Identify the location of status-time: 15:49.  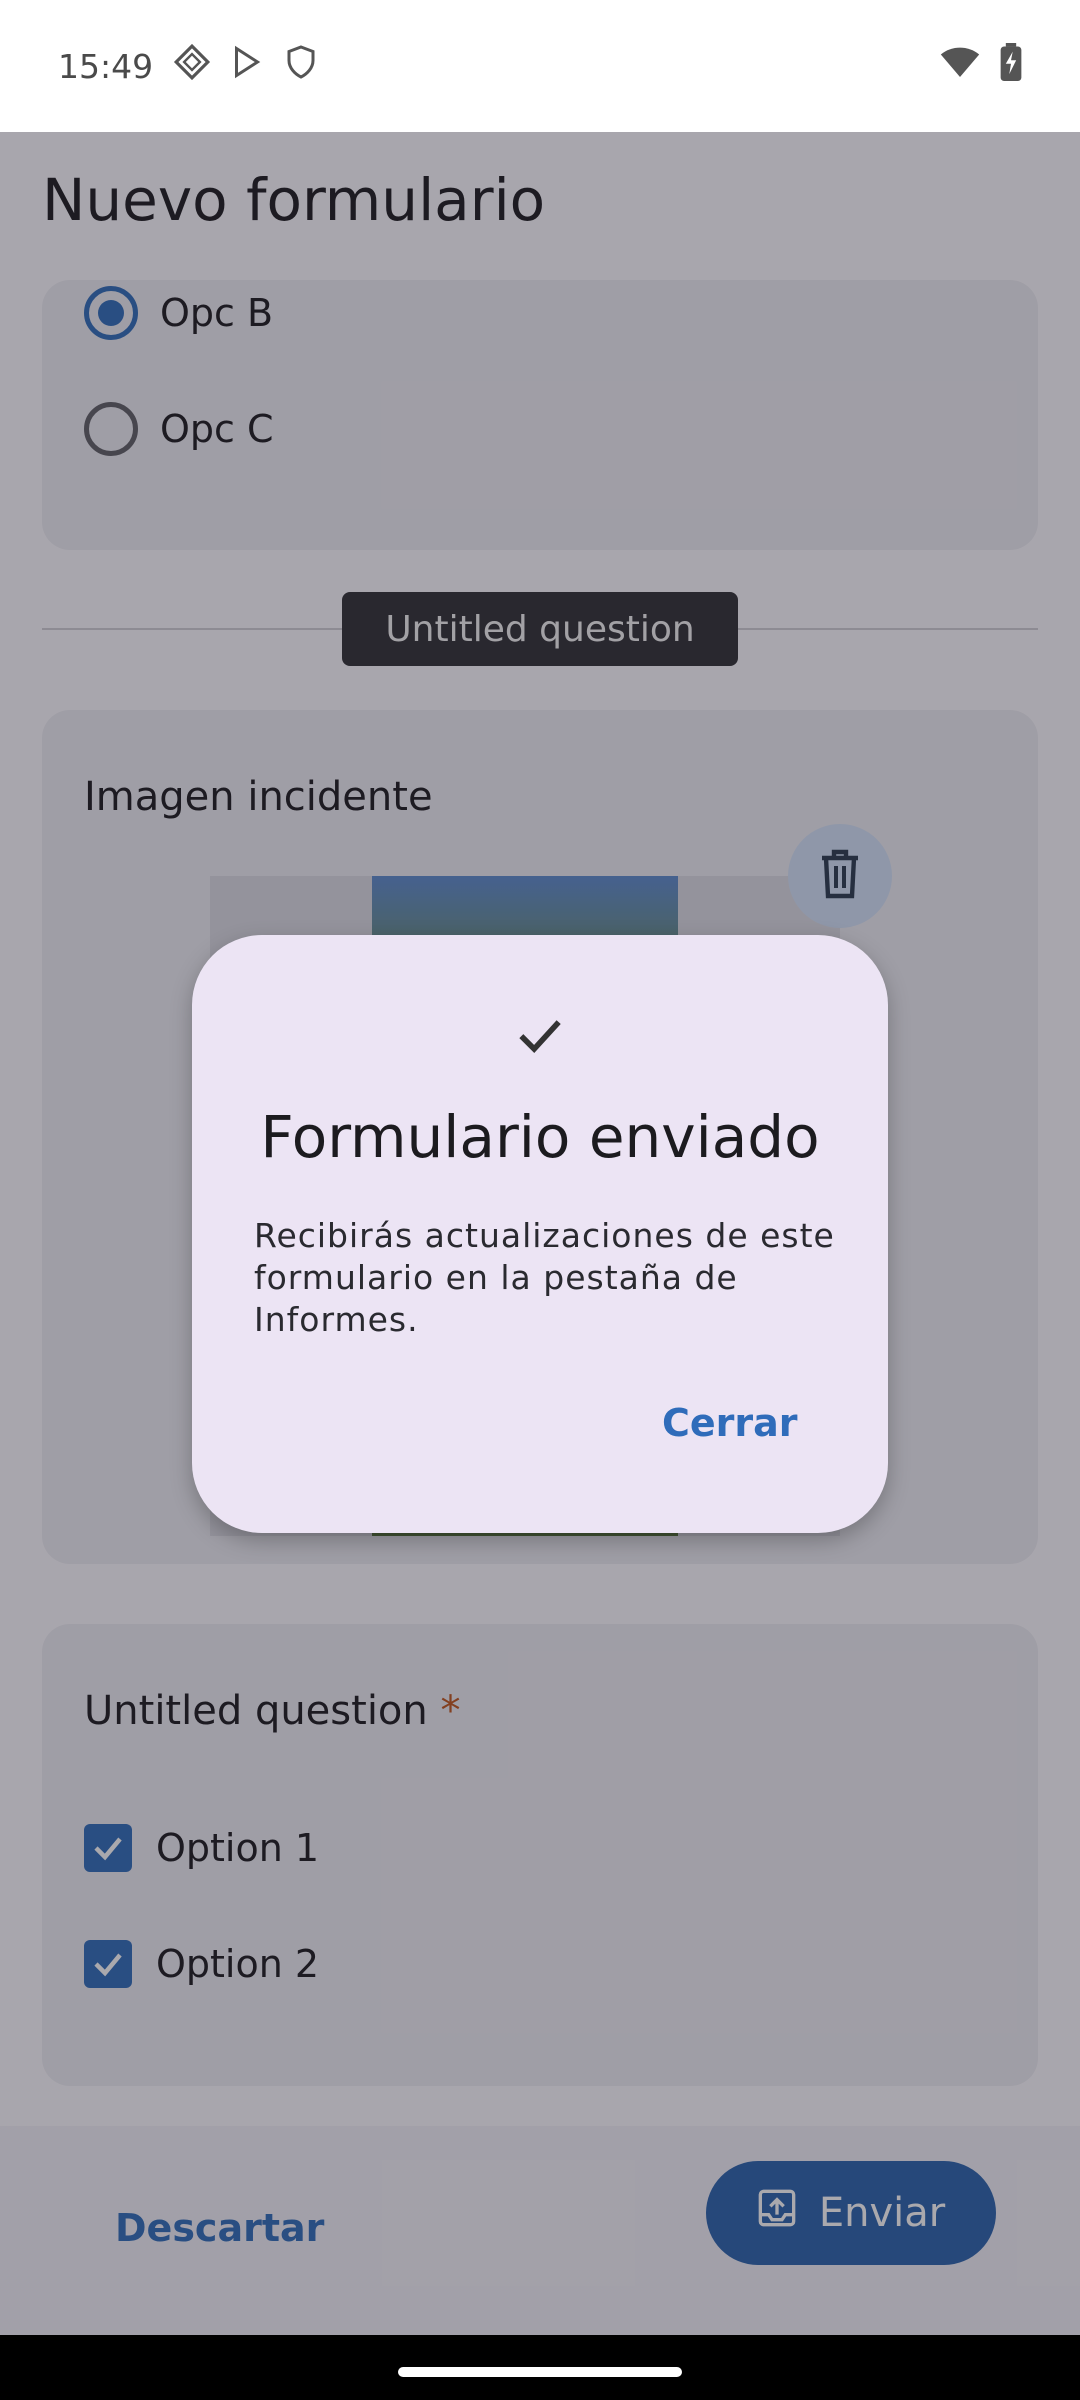
(106, 66).